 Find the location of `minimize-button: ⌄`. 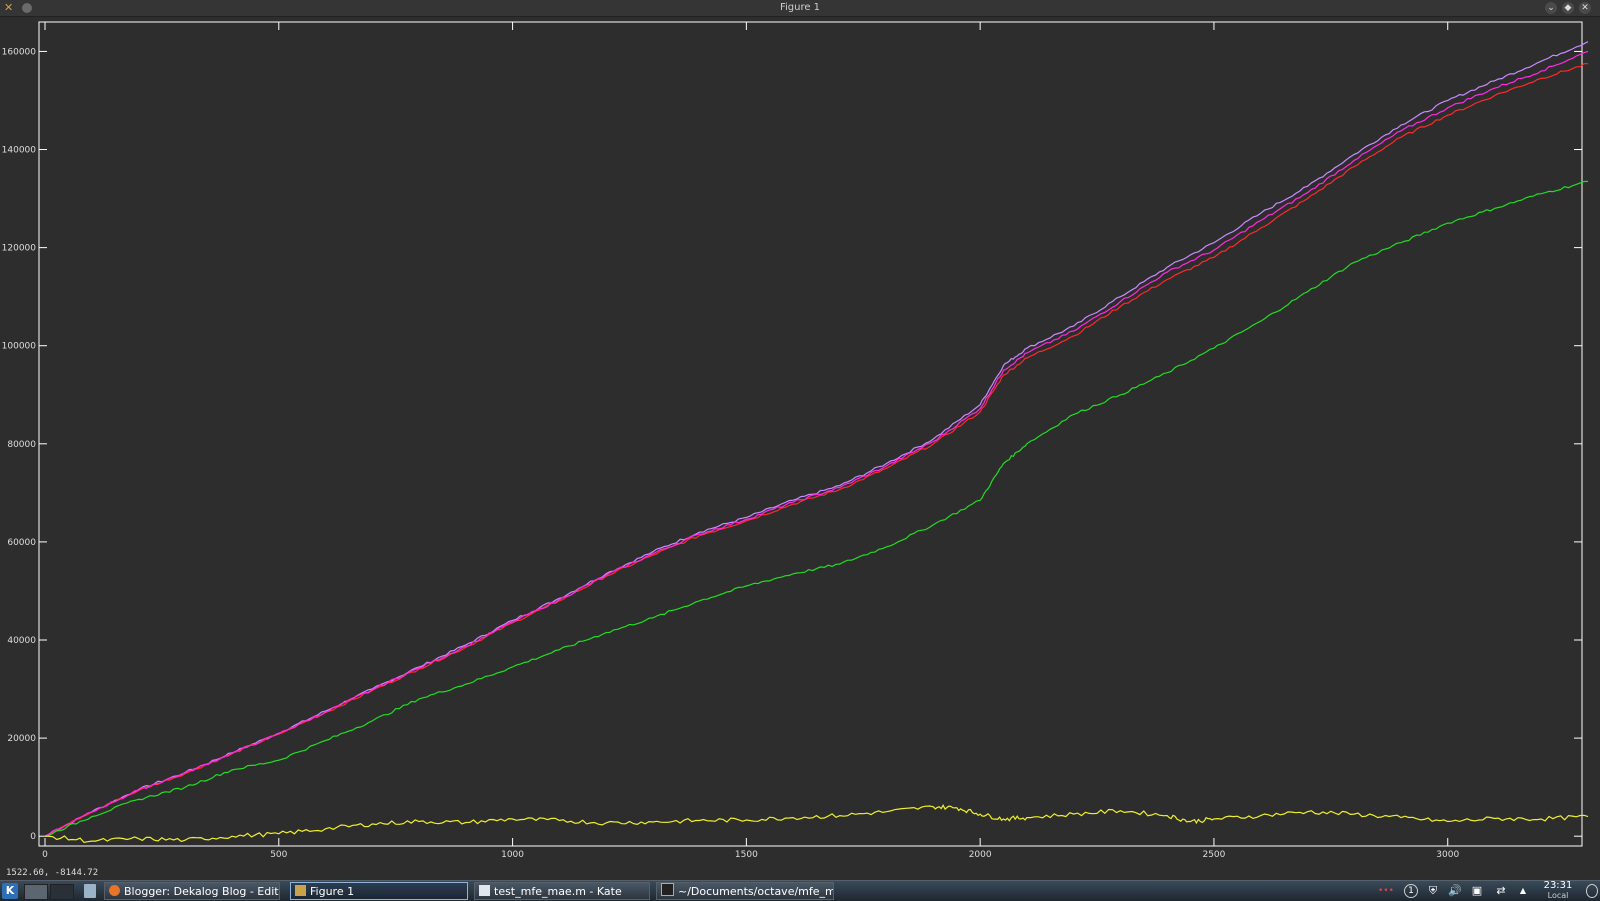

minimize-button: ⌄ is located at coordinates (1551, 8).